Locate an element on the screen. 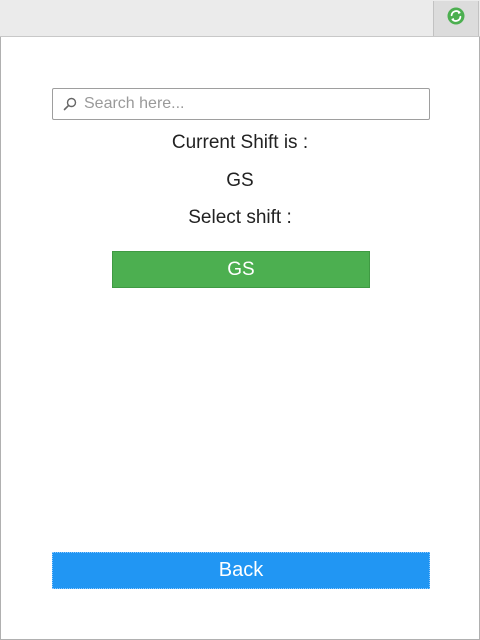 This screenshot has height=640, width=480. top-toolbar is located at coordinates (240, 18).